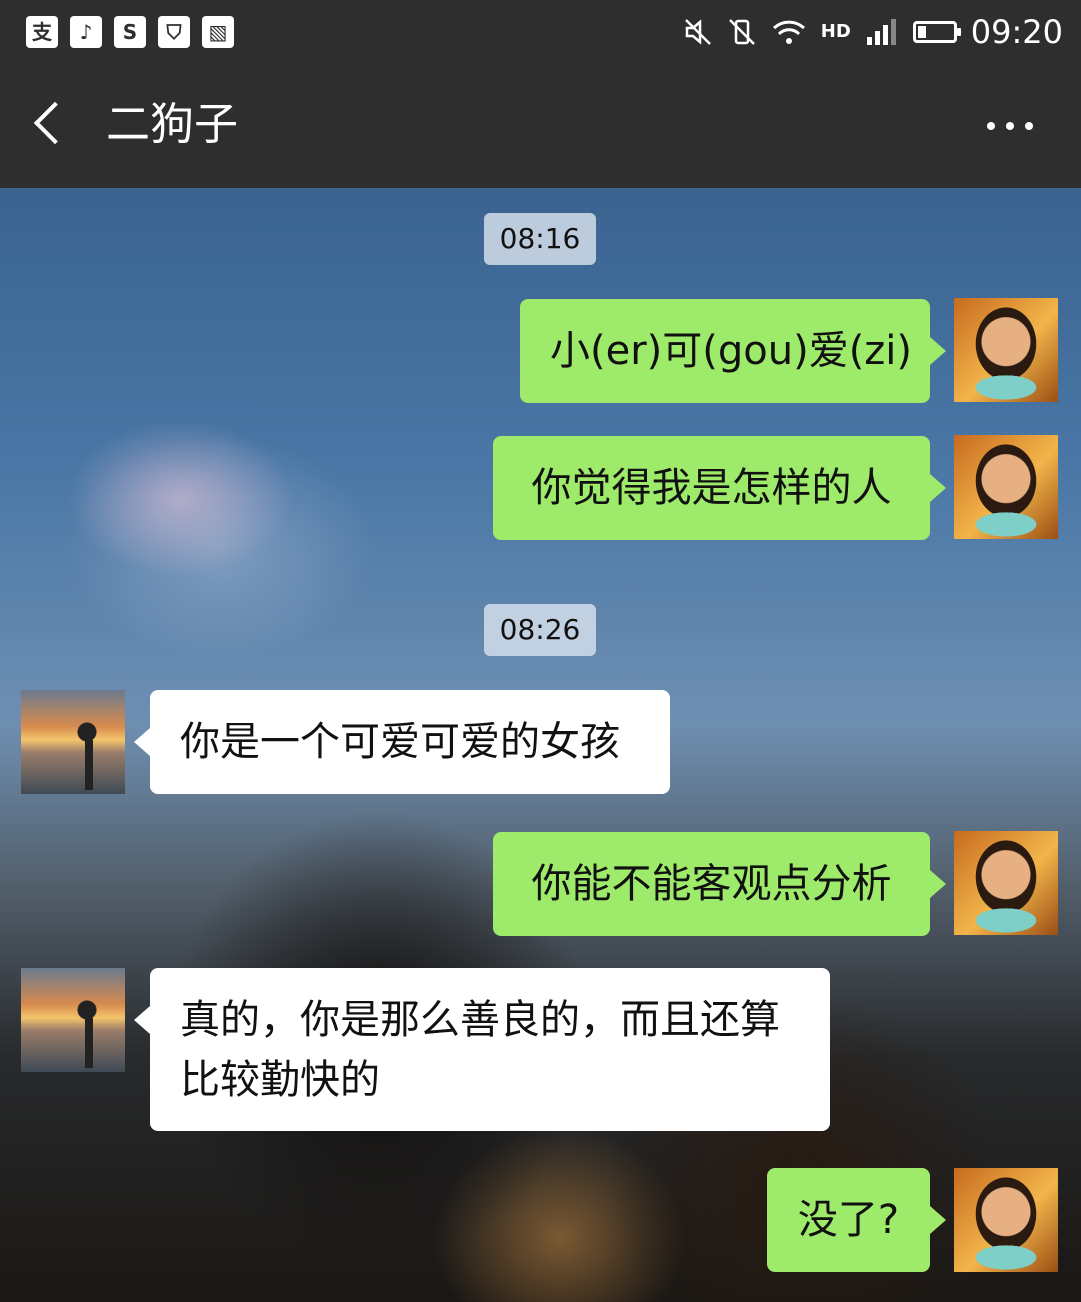 The image size is (1081, 1302). I want to click on battery-icon, so click(936, 32).